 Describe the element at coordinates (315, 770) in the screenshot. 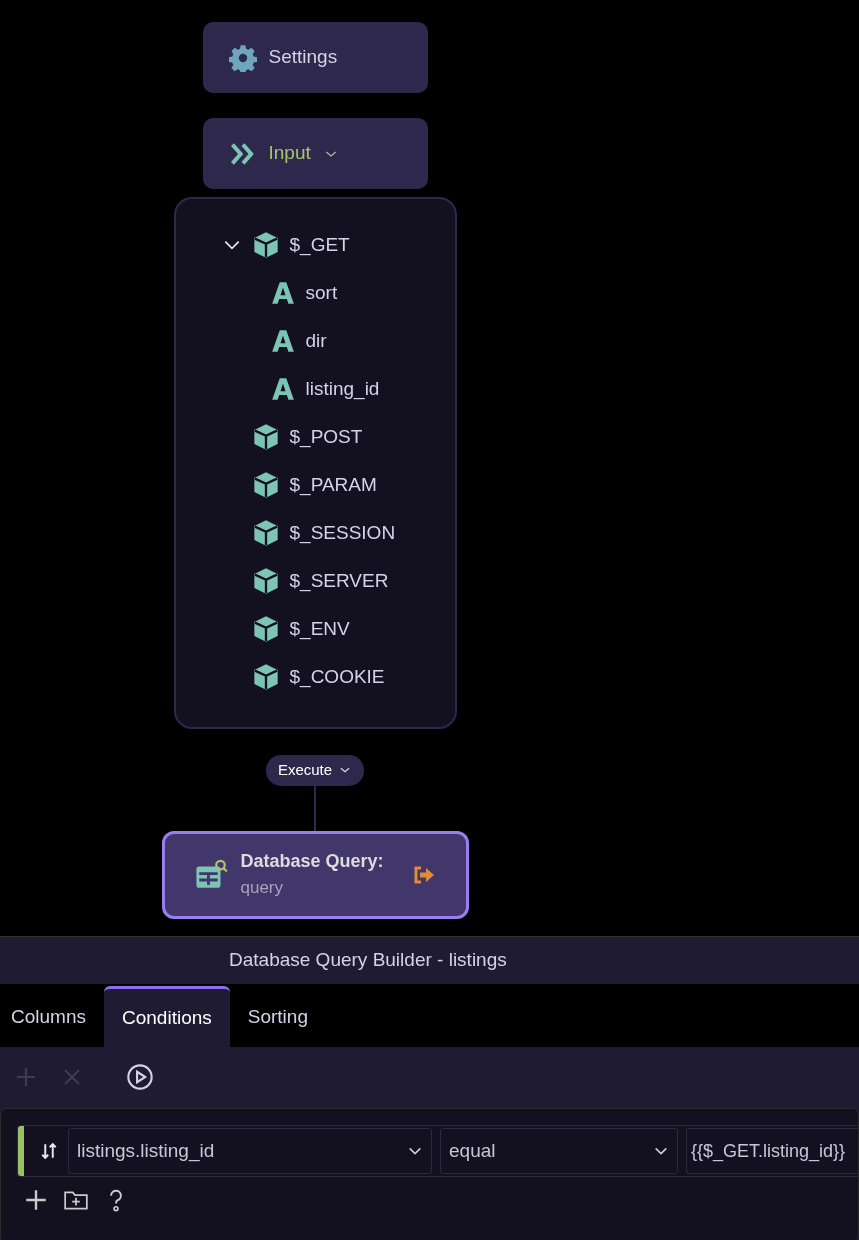

I see `execute-button: Execute` at that location.